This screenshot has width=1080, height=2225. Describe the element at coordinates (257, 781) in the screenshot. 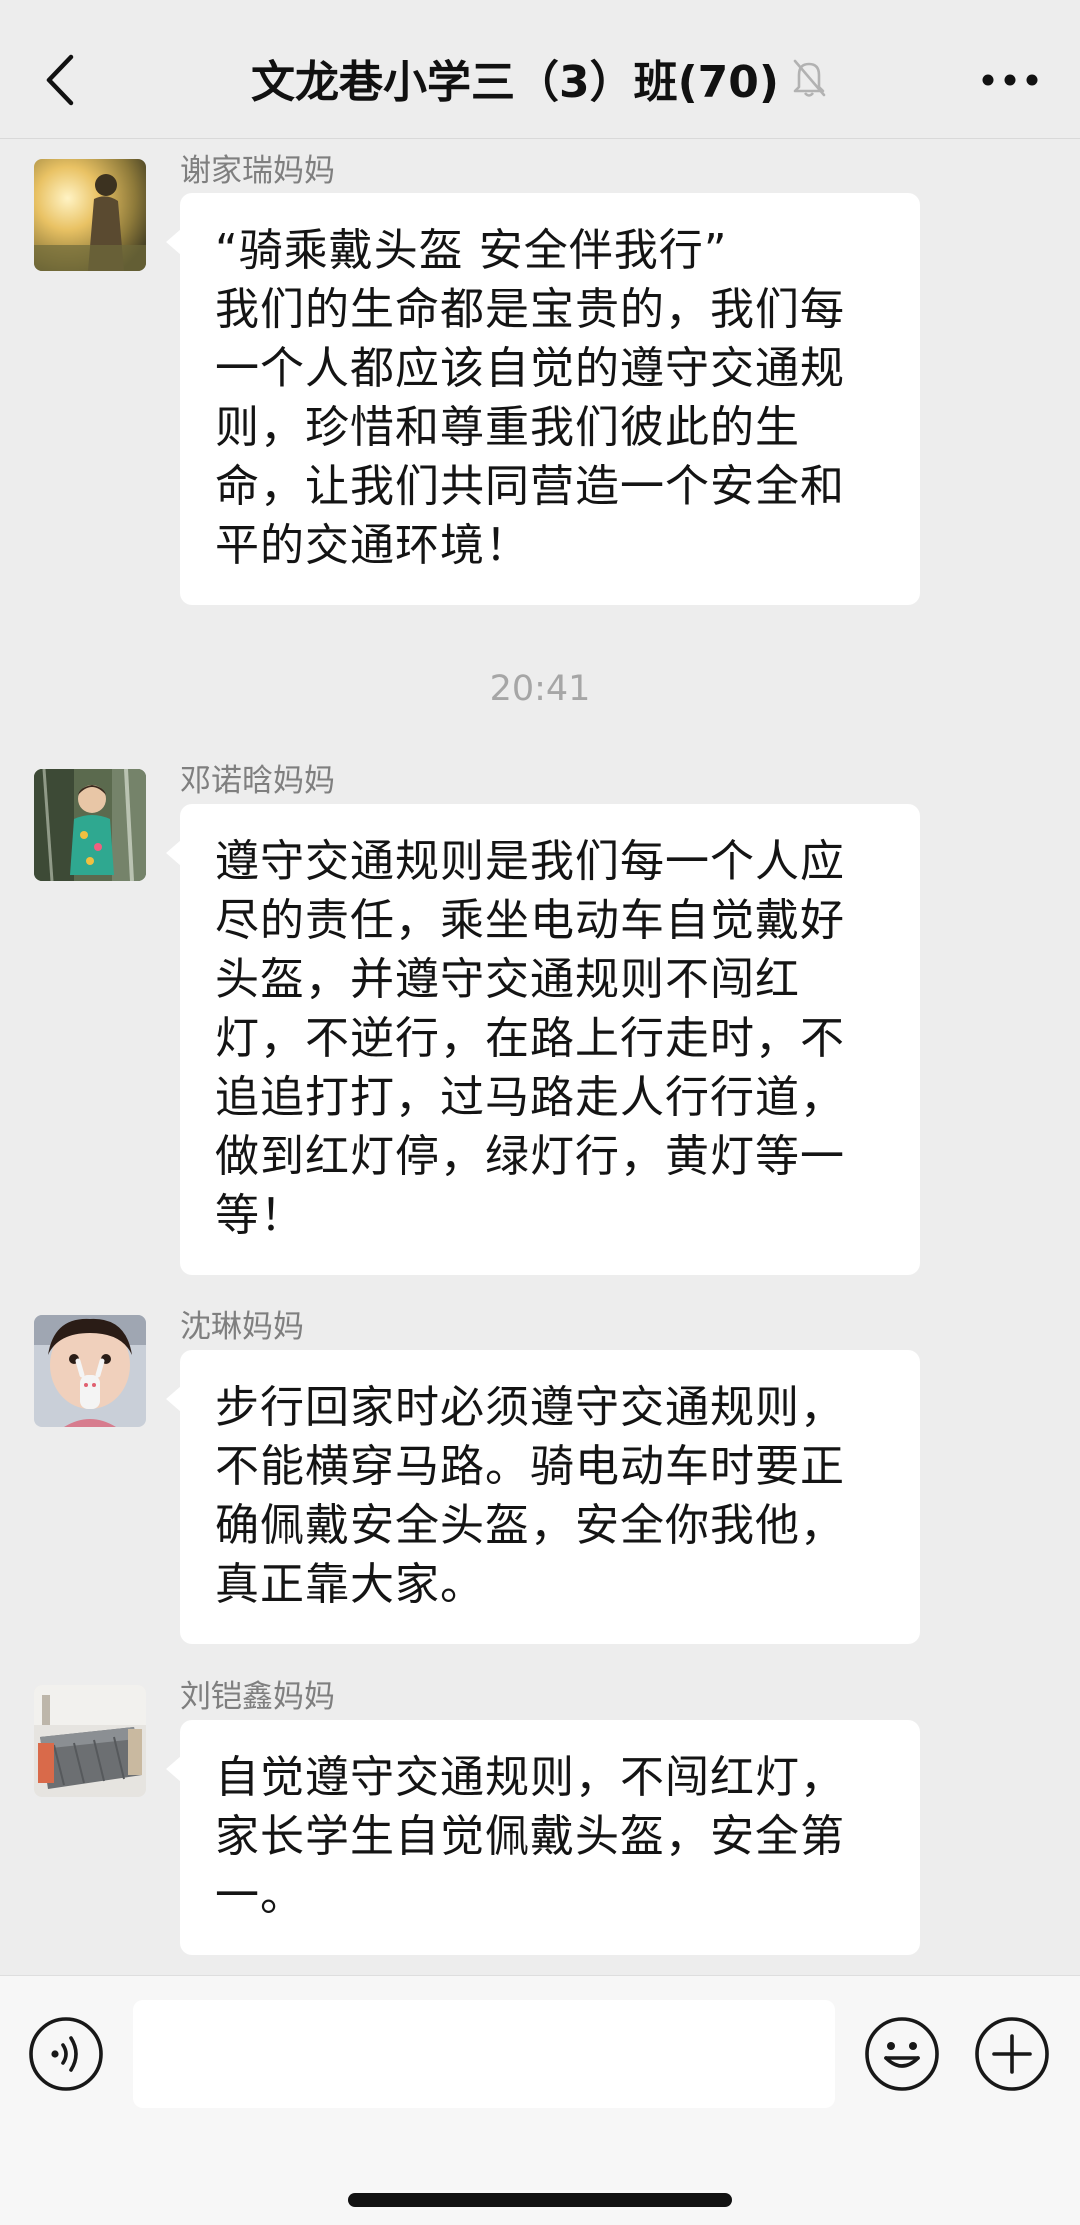

I see `sender-name: 邓诺晗妈妈` at that location.